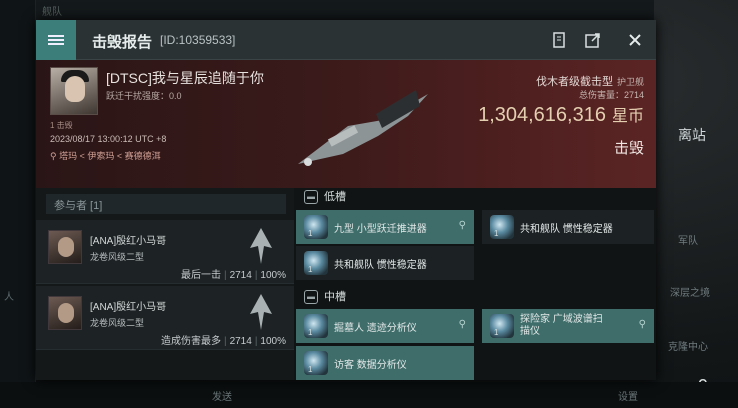 Image resolution: width=738 pixels, height=408 pixels. I want to click on window-title: 击毁报告, so click(122, 42).